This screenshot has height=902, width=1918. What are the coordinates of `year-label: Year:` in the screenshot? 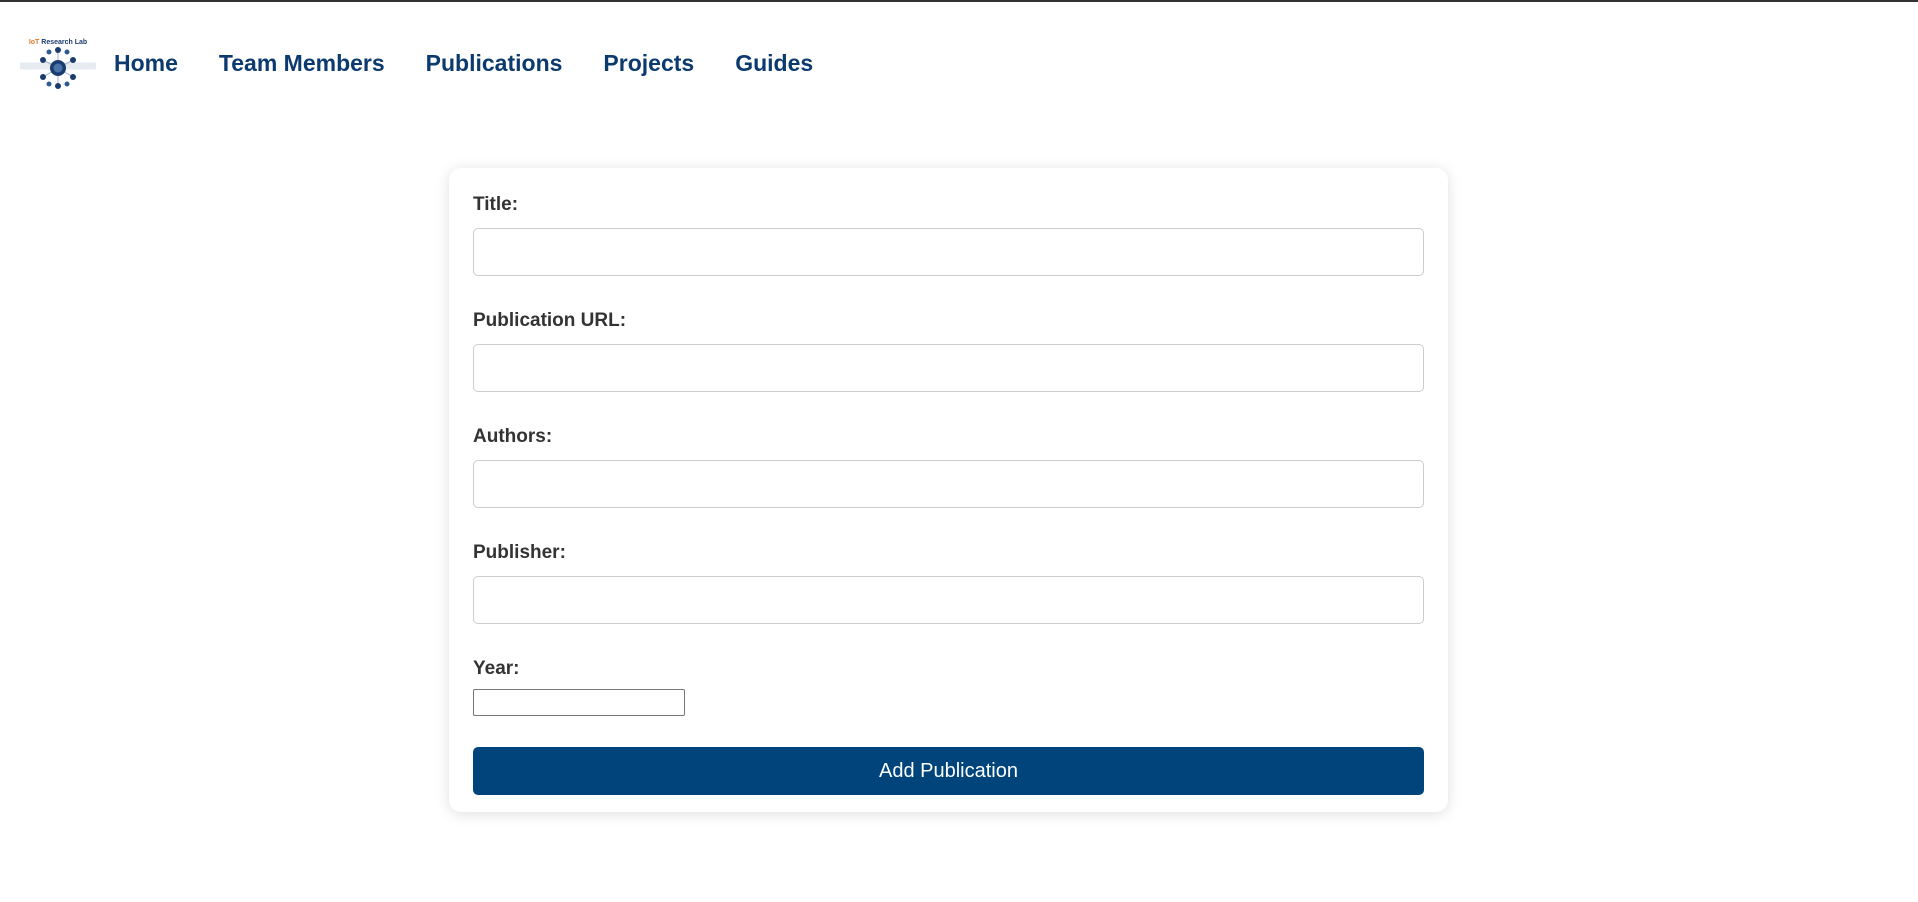 It's located at (496, 668).